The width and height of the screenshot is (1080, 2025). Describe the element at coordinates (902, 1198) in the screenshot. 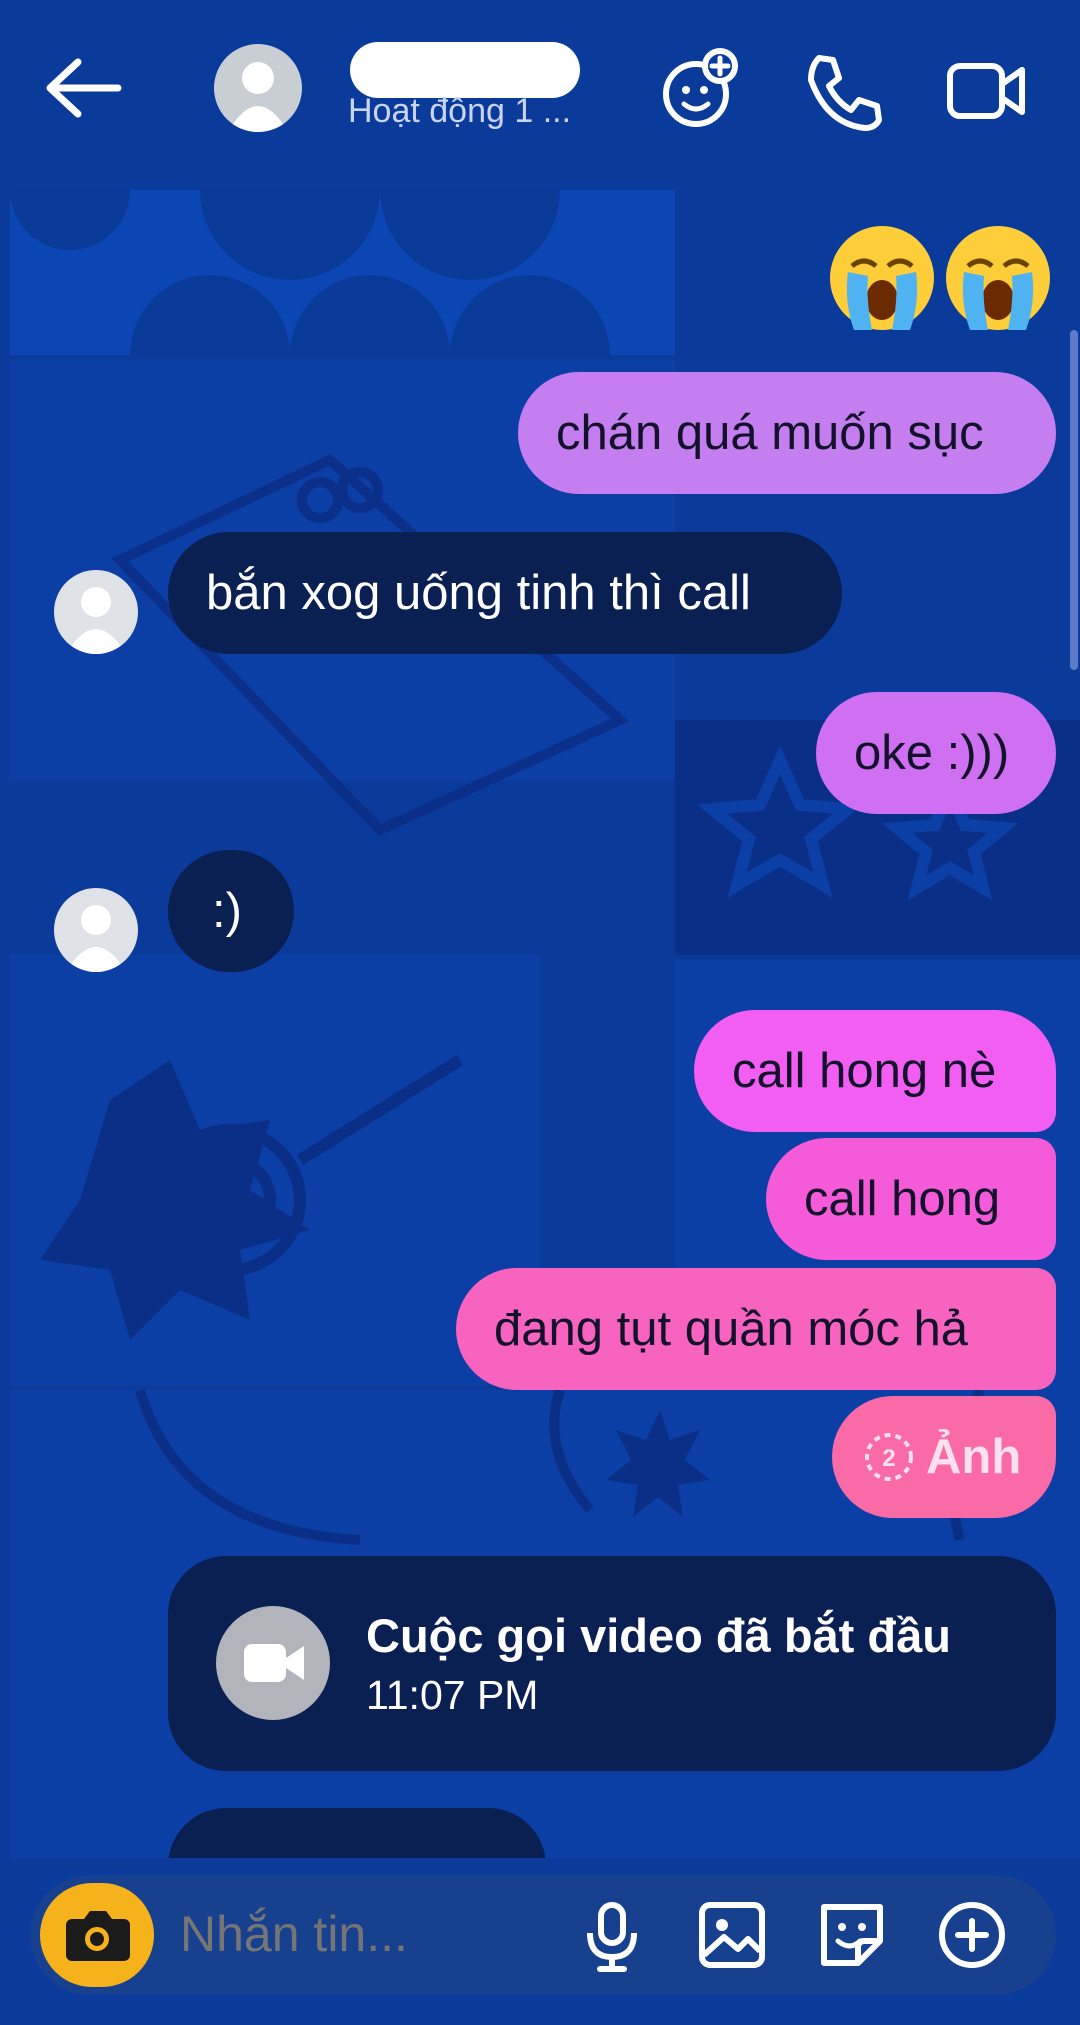

I see `message-text: call hong` at that location.